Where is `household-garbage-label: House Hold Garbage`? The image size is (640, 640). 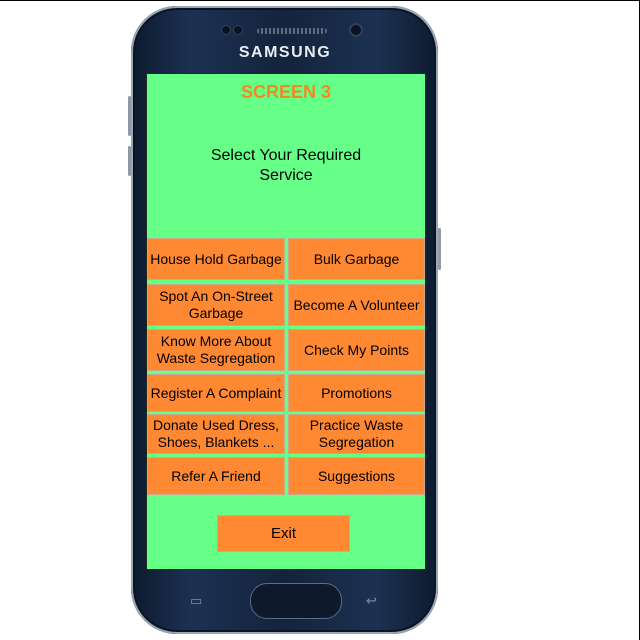
household-garbage-label: House Hold Garbage is located at coordinates (216, 258).